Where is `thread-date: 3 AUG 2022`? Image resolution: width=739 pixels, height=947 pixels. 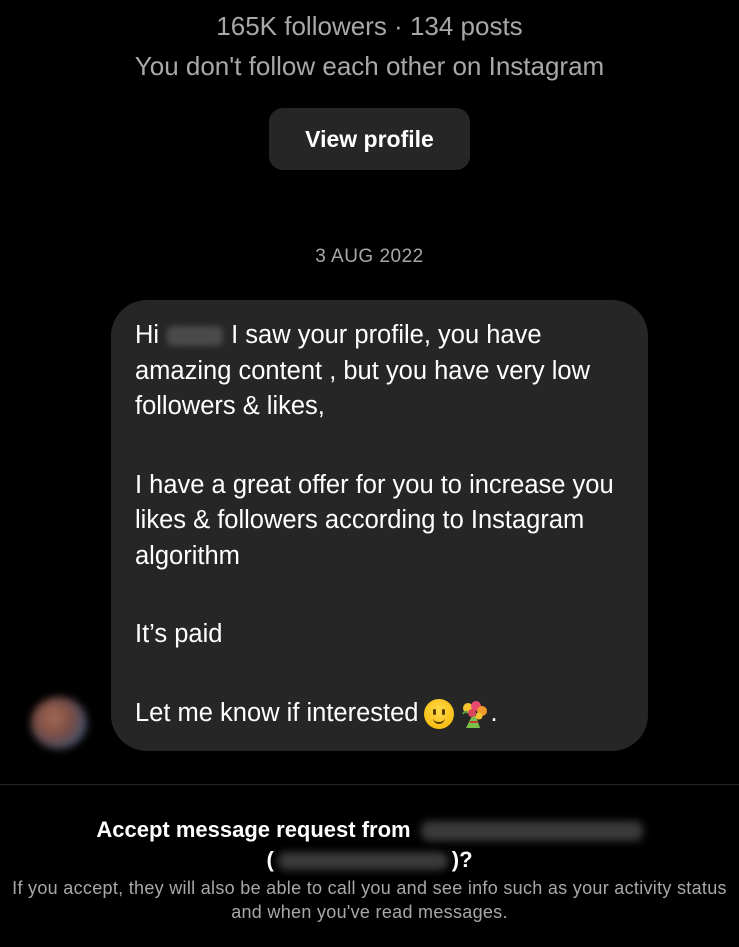
thread-date: 3 AUG 2022 is located at coordinates (369, 256).